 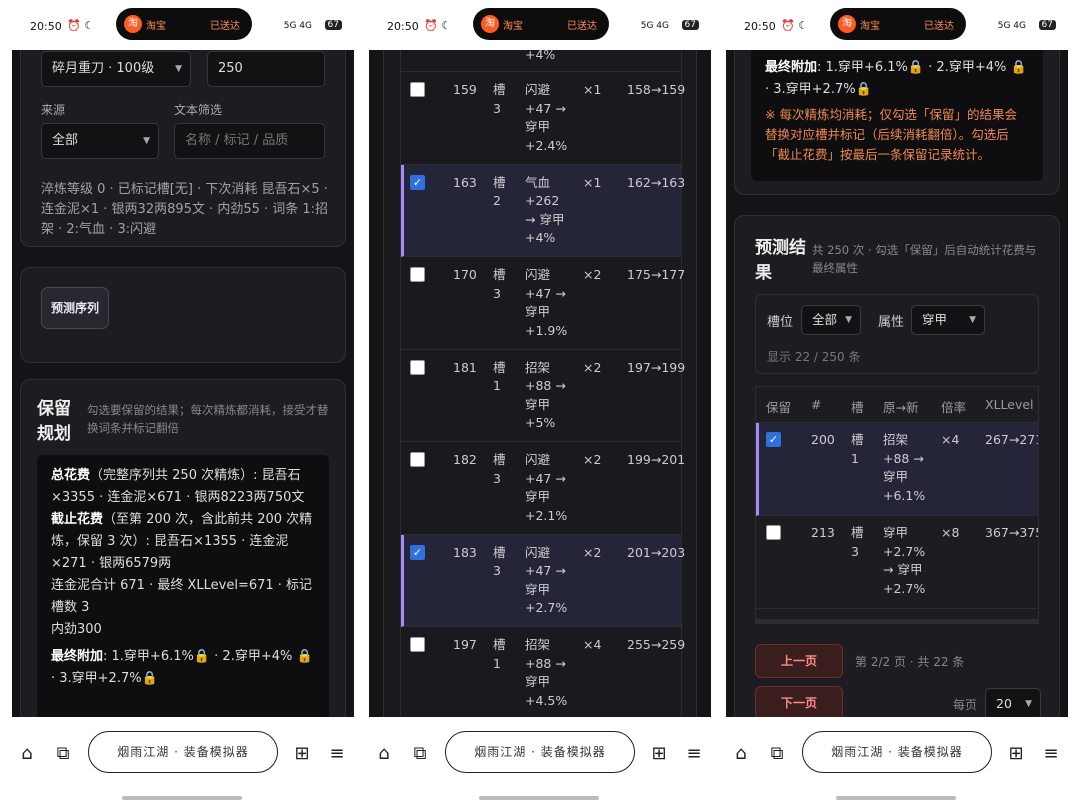 I want to click on island-notice: 已送达, so click(x=225, y=26).